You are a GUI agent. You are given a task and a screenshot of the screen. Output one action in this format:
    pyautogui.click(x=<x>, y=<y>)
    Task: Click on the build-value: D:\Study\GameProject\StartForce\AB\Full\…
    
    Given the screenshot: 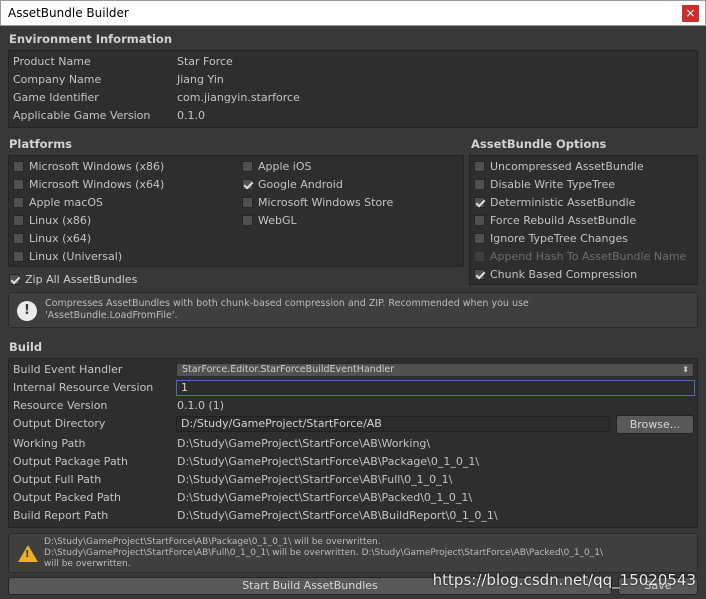 What is the action you would take?
    pyautogui.click(x=315, y=479)
    